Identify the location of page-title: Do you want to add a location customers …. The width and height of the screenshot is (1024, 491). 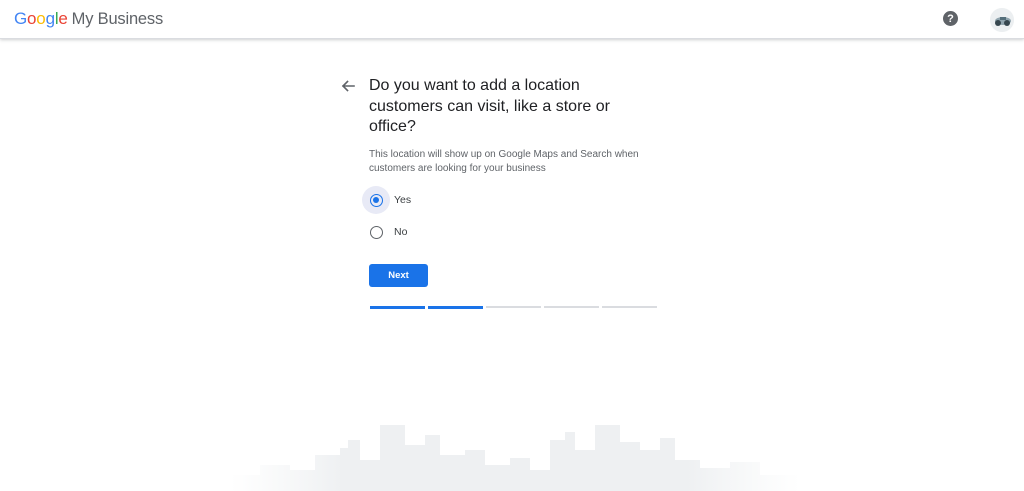
(489, 106).